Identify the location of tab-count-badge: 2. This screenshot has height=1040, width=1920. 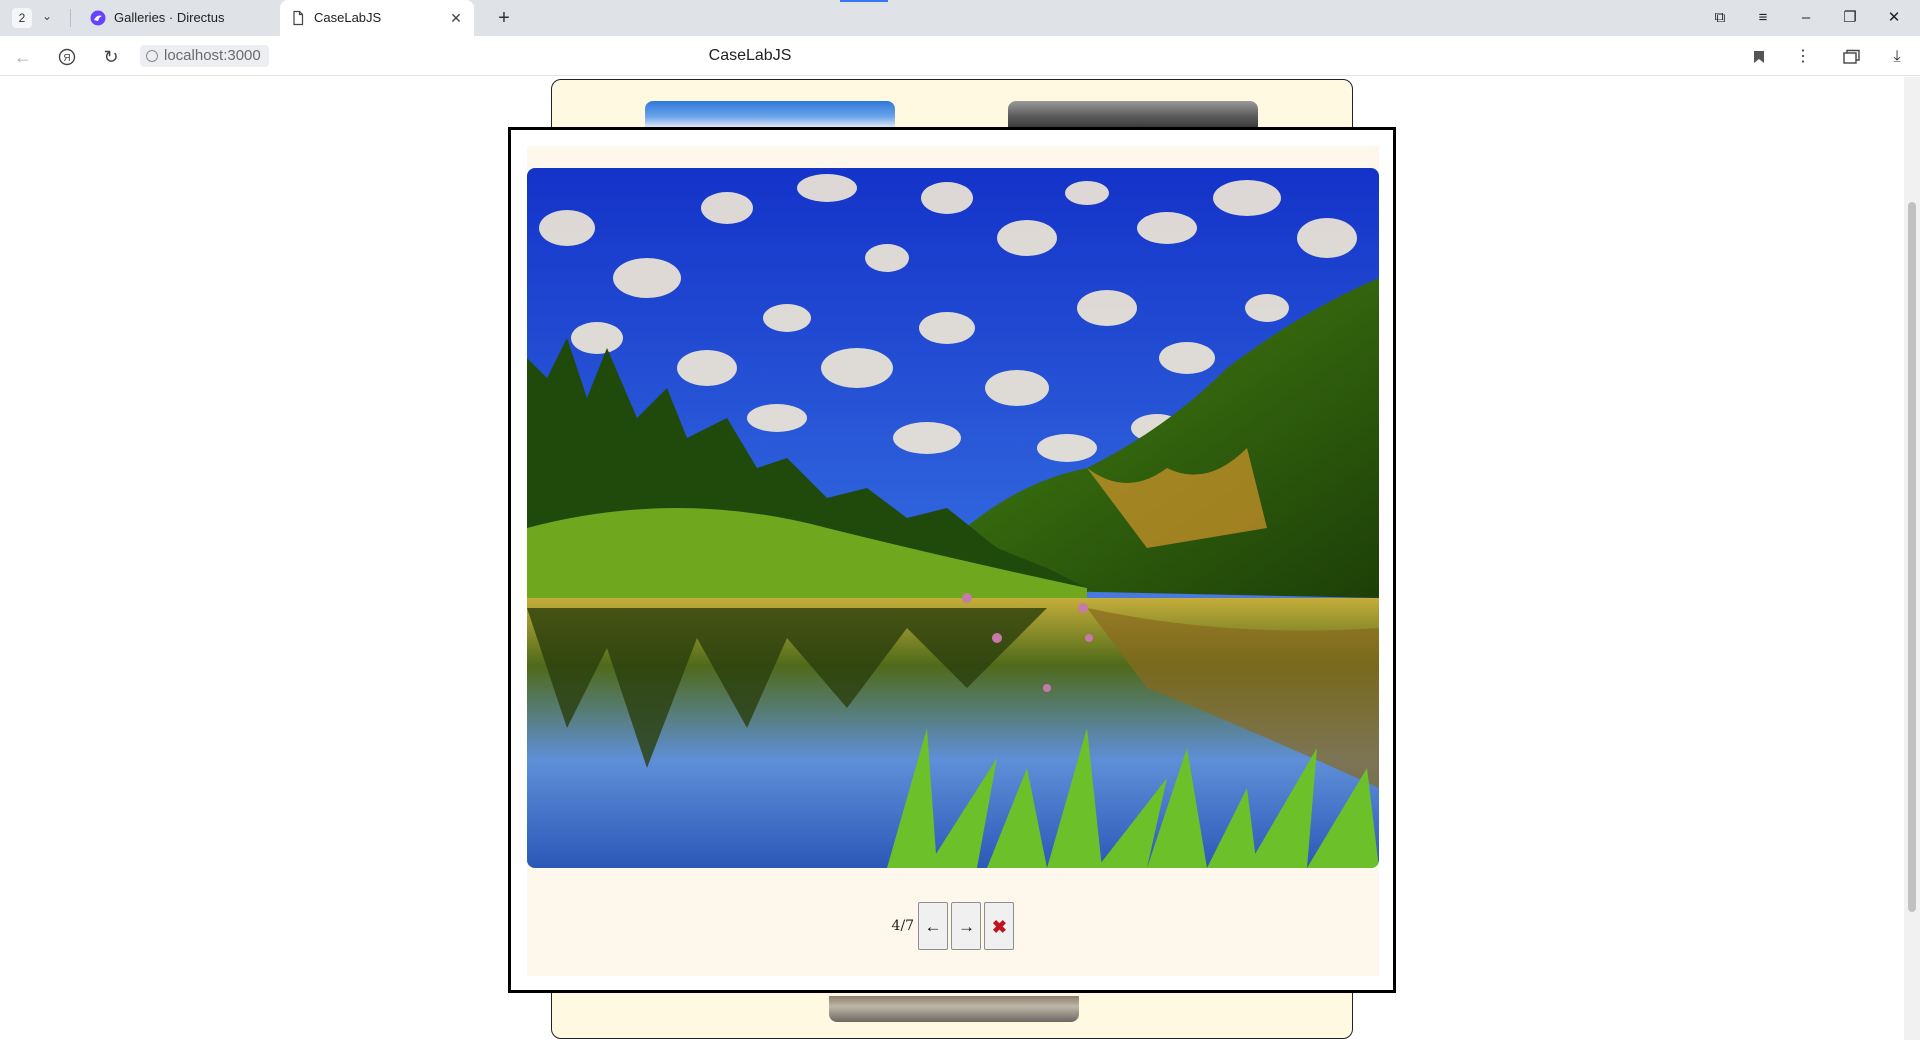
(22, 18).